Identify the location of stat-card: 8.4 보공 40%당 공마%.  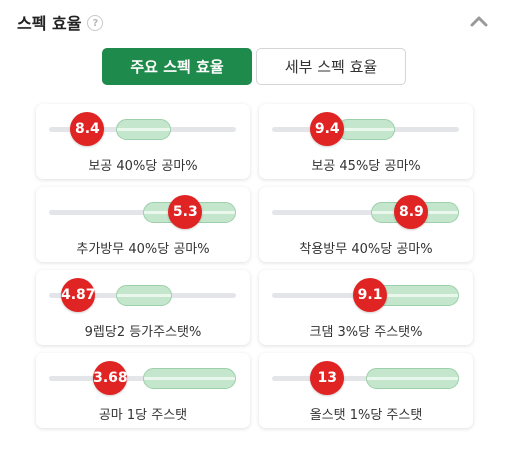
(143, 141).